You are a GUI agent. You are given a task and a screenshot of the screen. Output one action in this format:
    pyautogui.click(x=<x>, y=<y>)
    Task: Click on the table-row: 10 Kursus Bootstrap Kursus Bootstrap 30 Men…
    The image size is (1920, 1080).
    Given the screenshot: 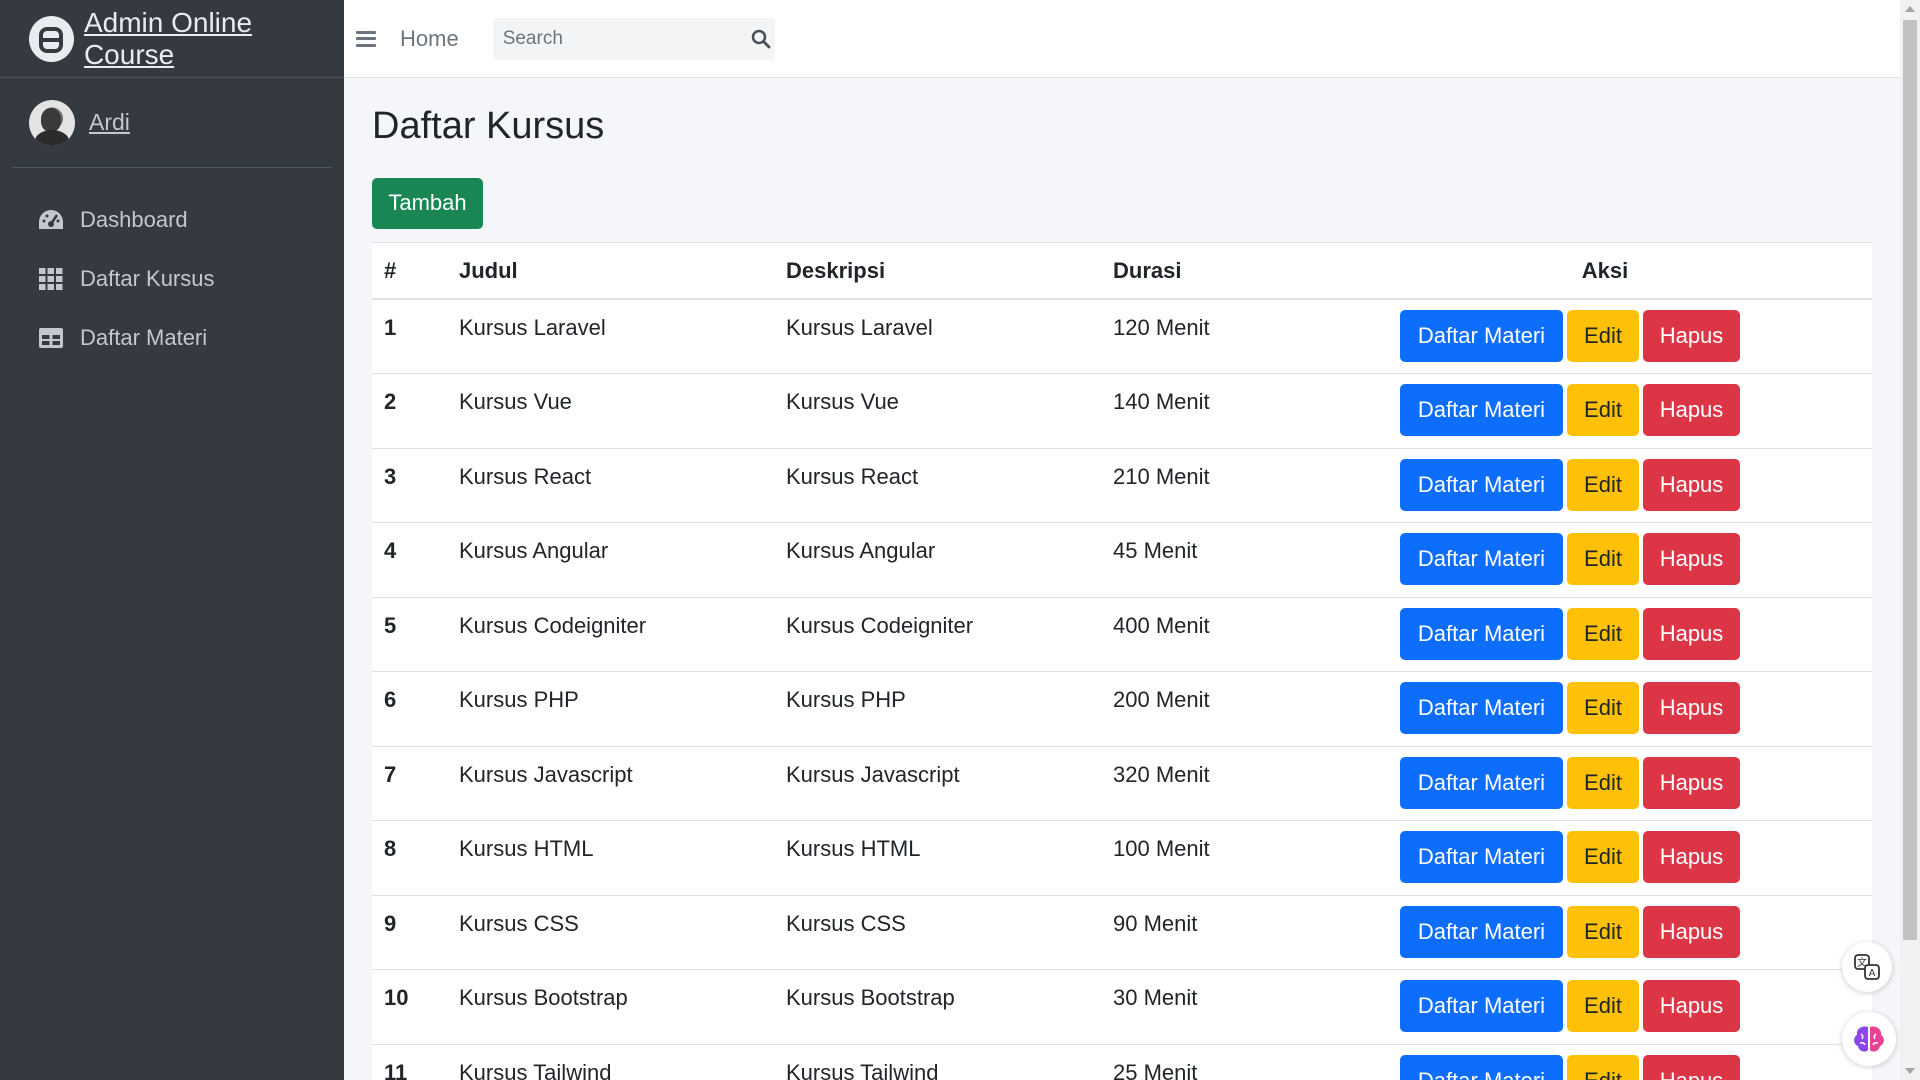 What is the action you would take?
    pyautogui.click(x=1122, y=1007)
    